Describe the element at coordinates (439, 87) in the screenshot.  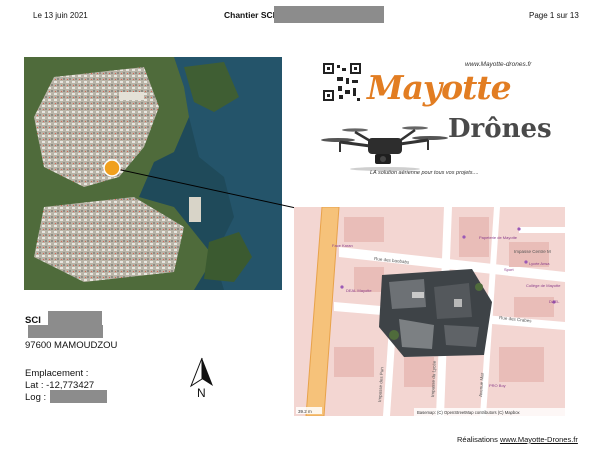
I see `logo-brand-mayotte: Mayotte` at that location.